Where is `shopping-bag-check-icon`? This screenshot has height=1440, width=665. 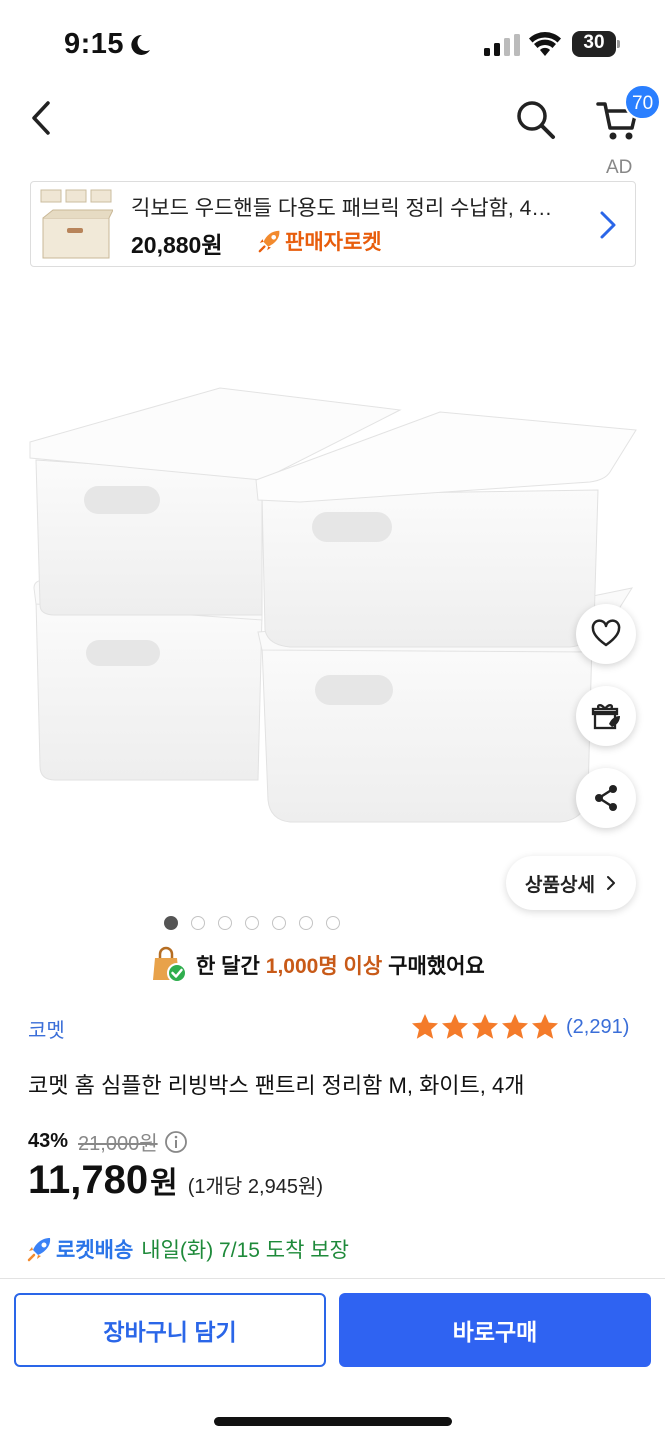 shopping-bag-check-icon is located at coordinates (170, 964).